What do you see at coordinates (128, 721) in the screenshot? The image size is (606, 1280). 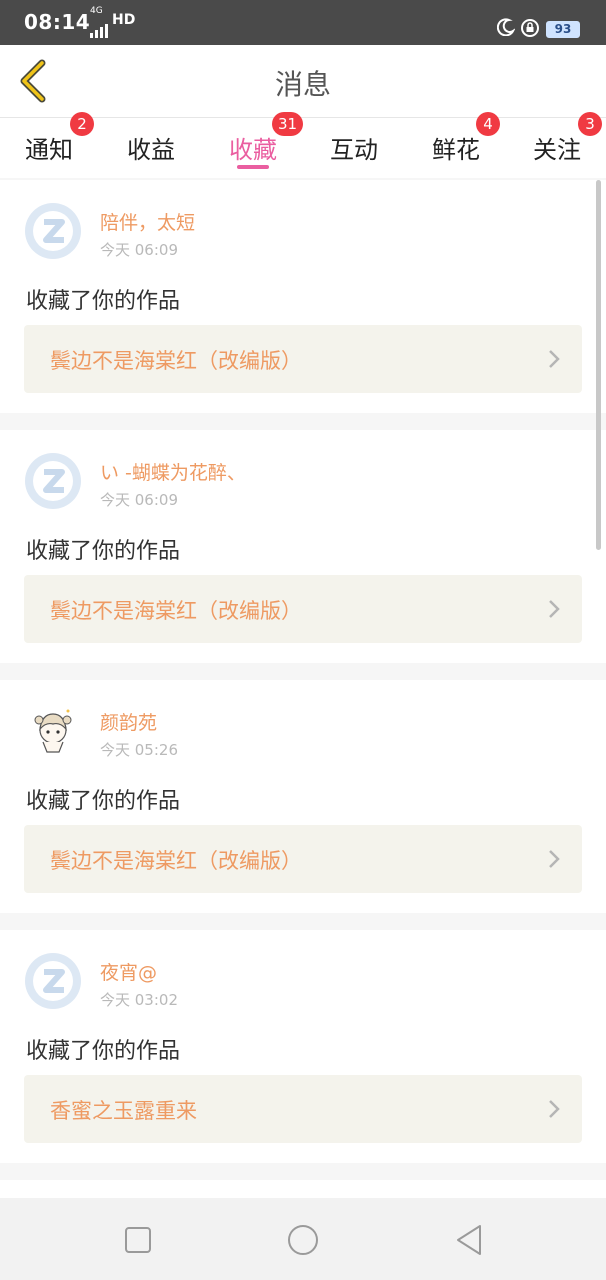 I see `user-name: 颜韵苑` at bounding box center [128, 721].